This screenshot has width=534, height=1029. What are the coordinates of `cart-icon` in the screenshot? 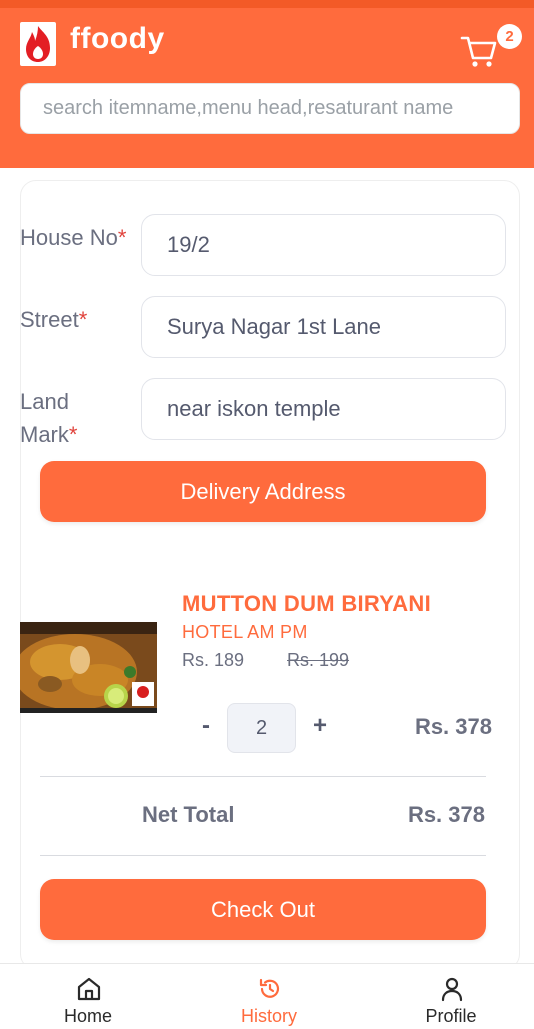 It's located at (478, 51).